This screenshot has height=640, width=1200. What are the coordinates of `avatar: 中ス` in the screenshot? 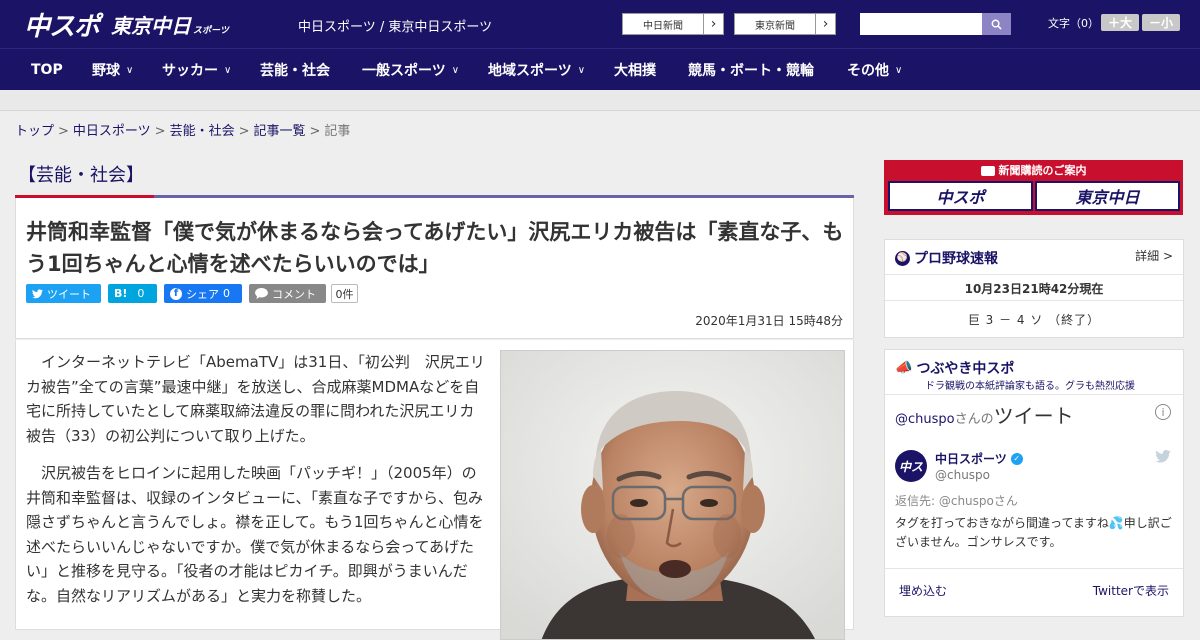 It's located at (911, 466).